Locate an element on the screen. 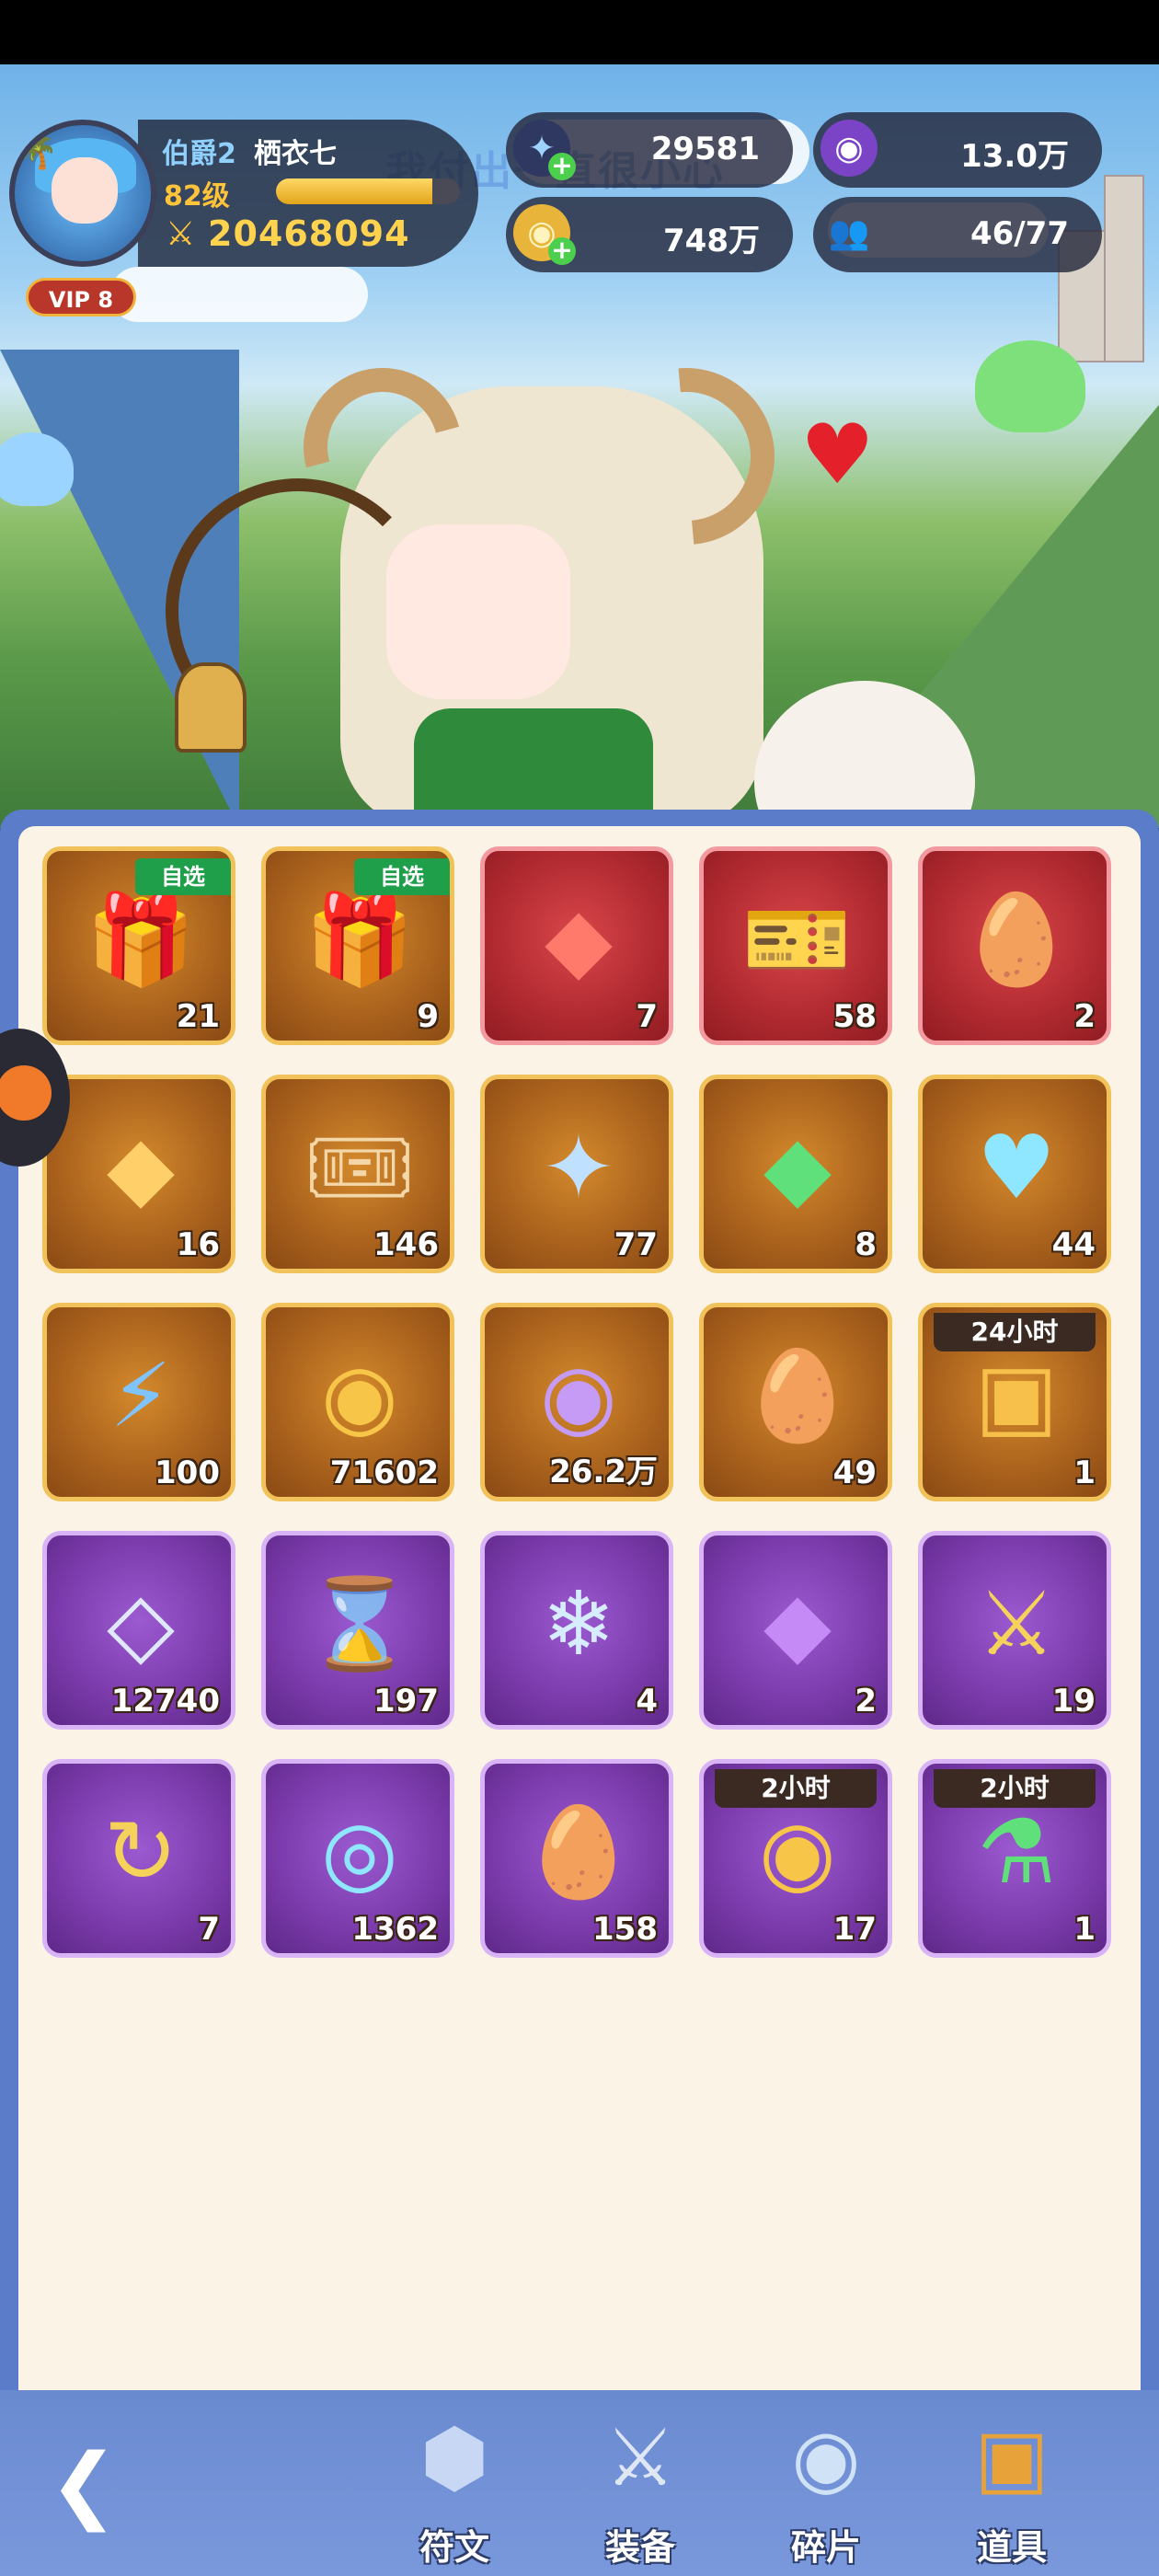  tab-rune: ⬢ 符文 is located at coordinates (454, 2483).